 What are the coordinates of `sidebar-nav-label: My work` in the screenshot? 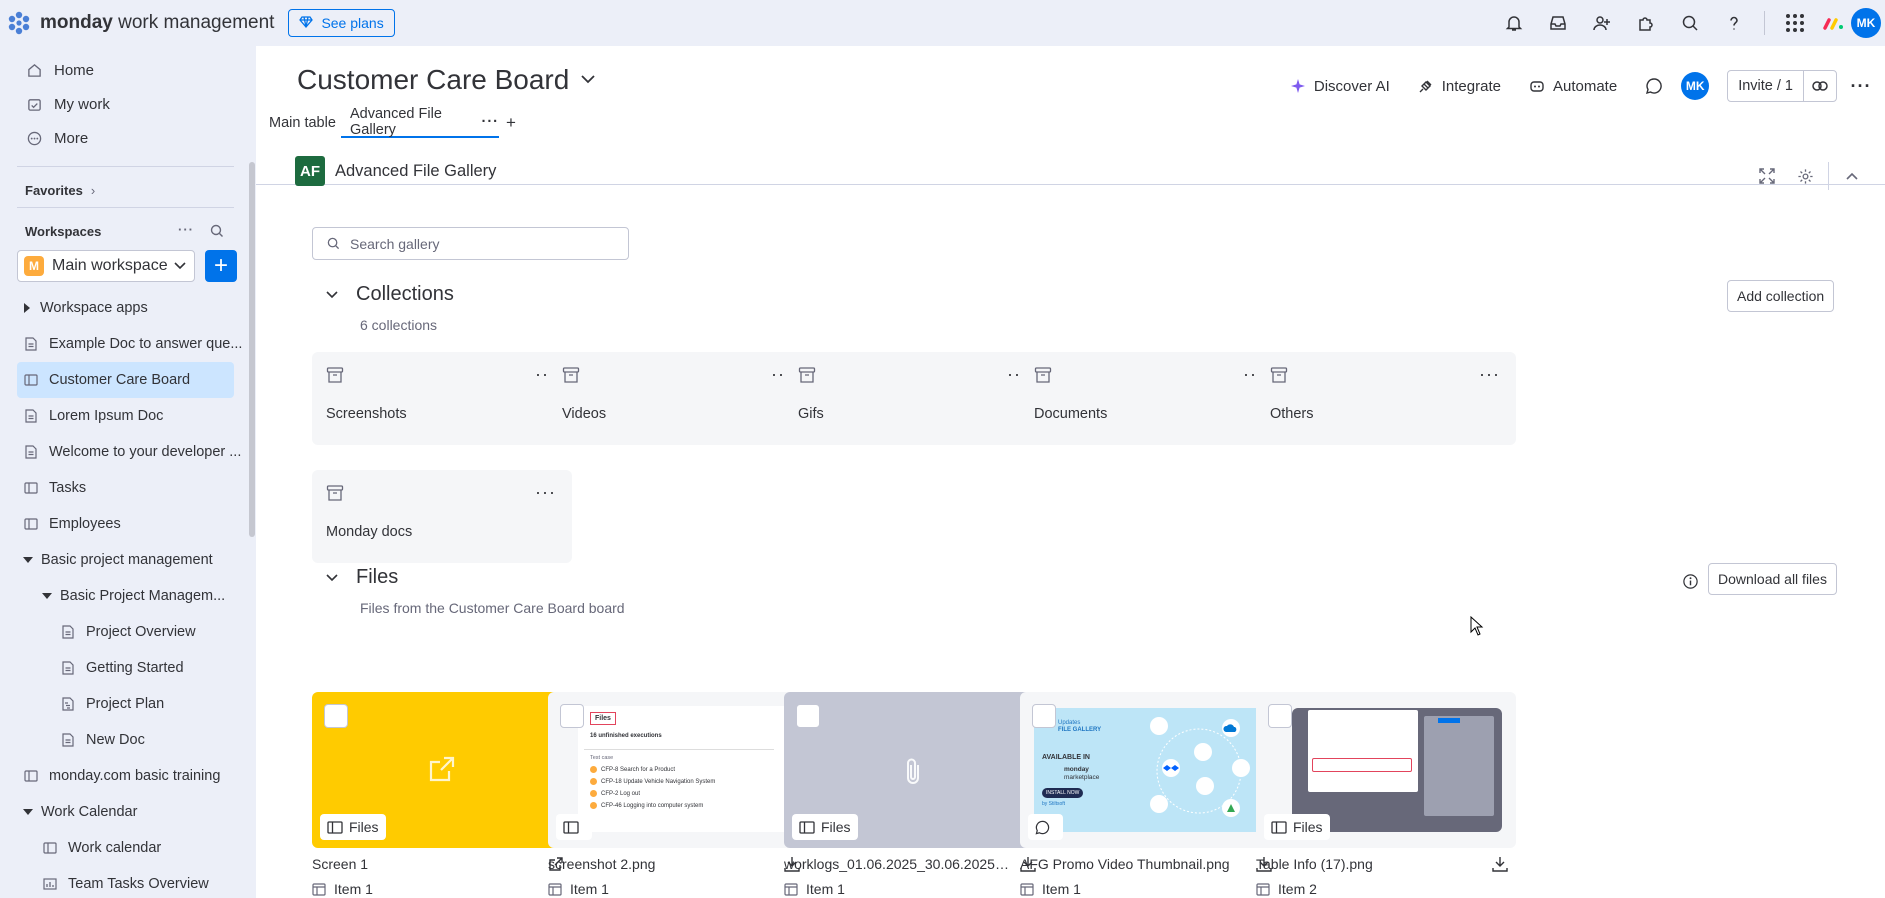 It's located at (82, 104).